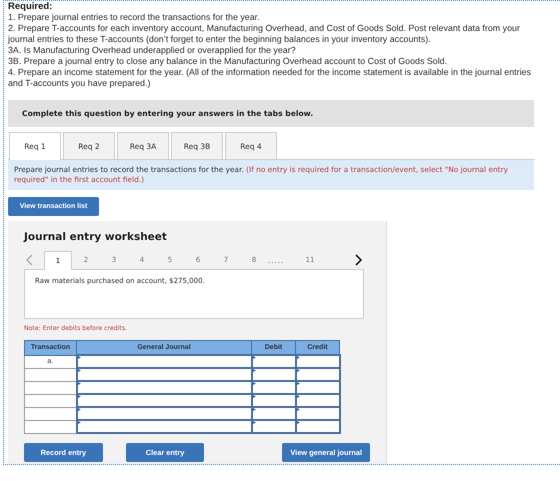  What do you see at coordinates (96, 237) in the screenshot?
I see `worksheet-title: Journal entry worksheet` at bounding box center [96, 237].